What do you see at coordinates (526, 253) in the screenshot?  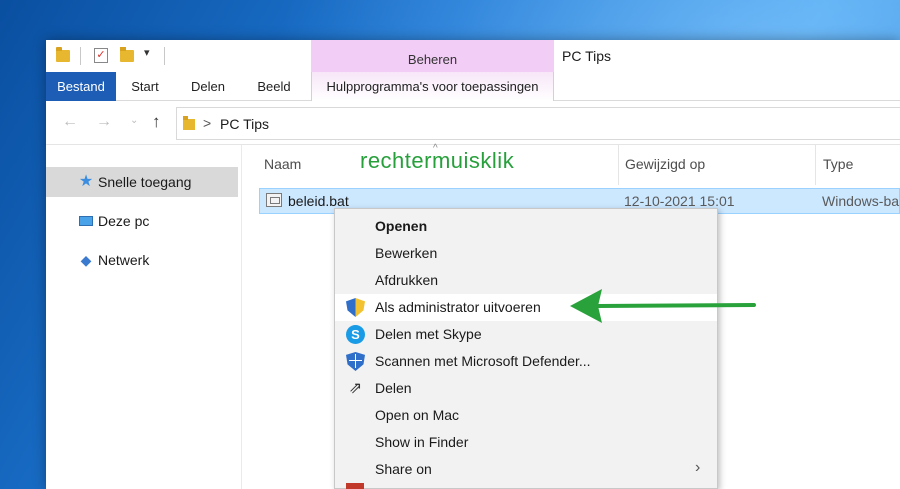 I see `menu-item-edit: Bewerken` at bounding box center [526, 253].